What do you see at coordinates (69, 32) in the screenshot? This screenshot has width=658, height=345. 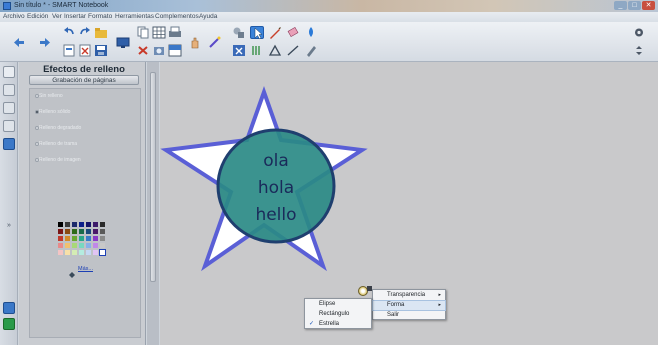 I see `undo-icon` at bounding box center [69, 32].